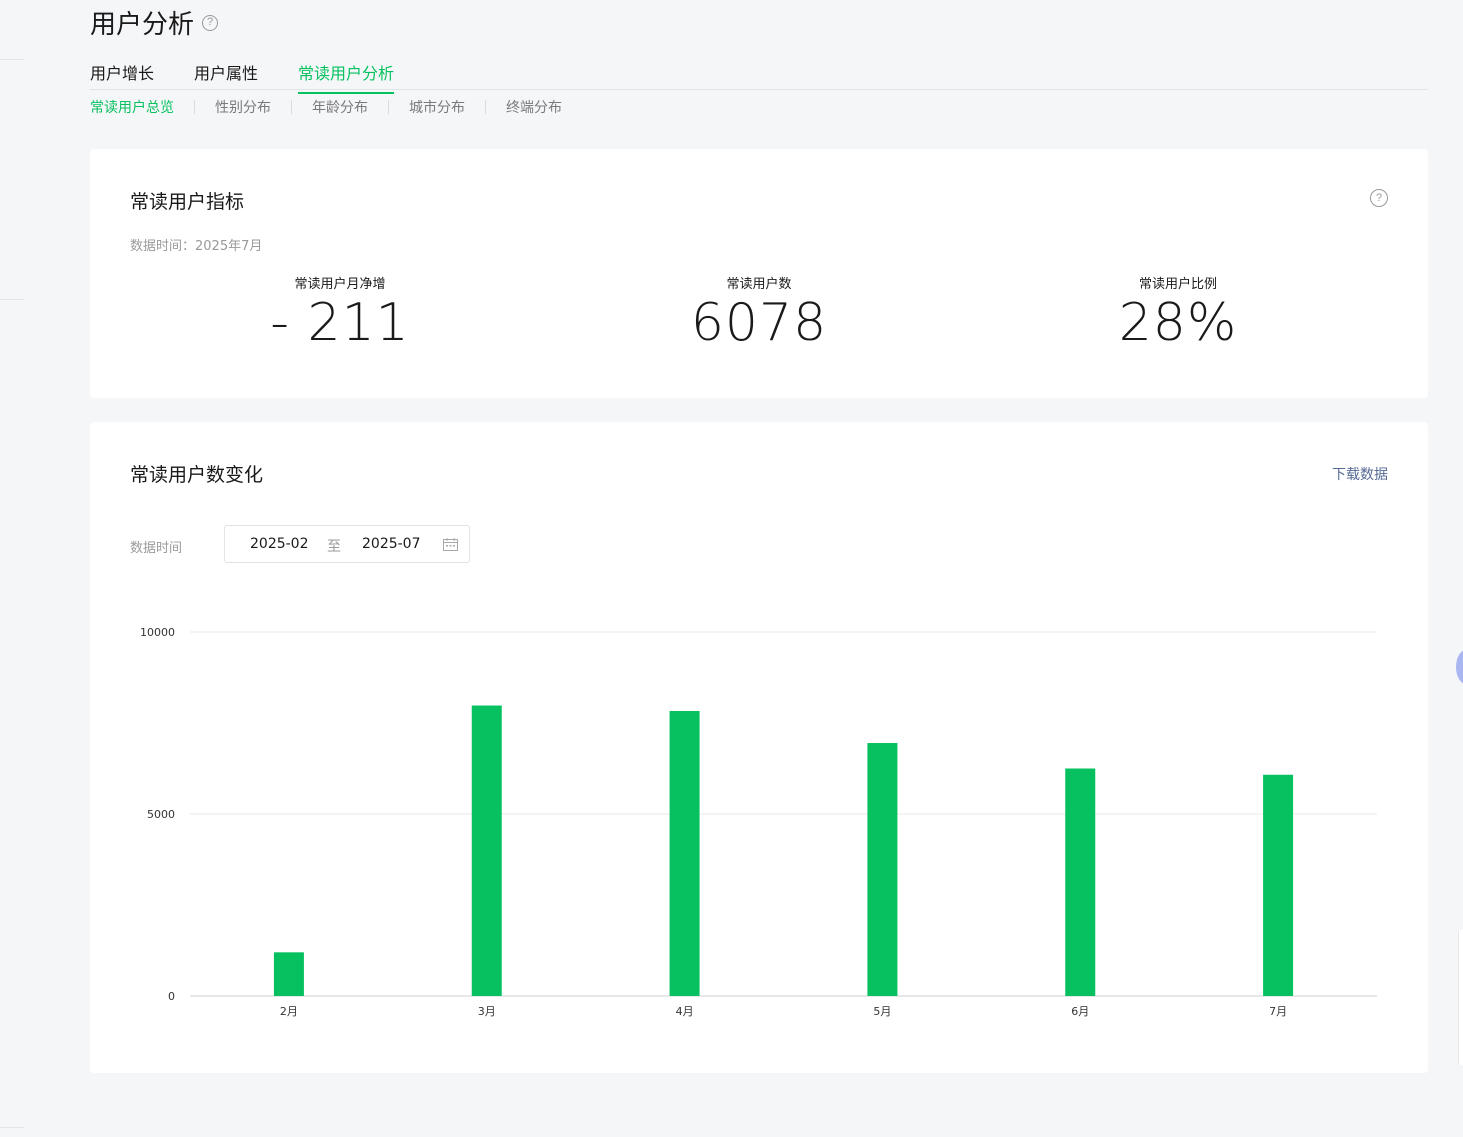 The height and width of the screenshot is (1137, 1463). I want to click on stat-net-growth-label: 常读用户月净增, so click(340, 284).